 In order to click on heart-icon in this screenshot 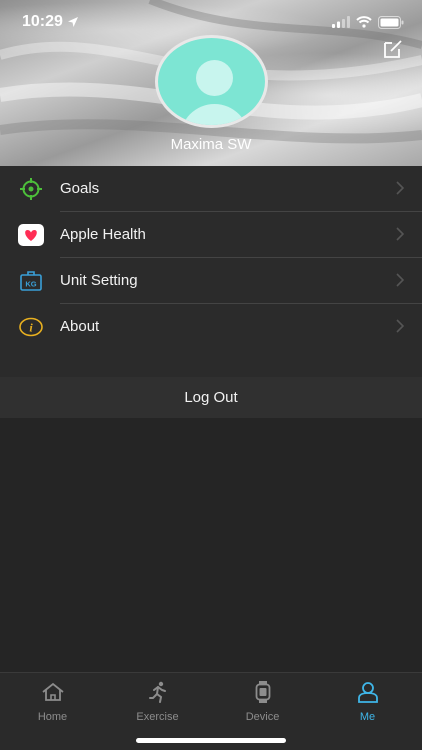, I will do `click(31, 235)`.